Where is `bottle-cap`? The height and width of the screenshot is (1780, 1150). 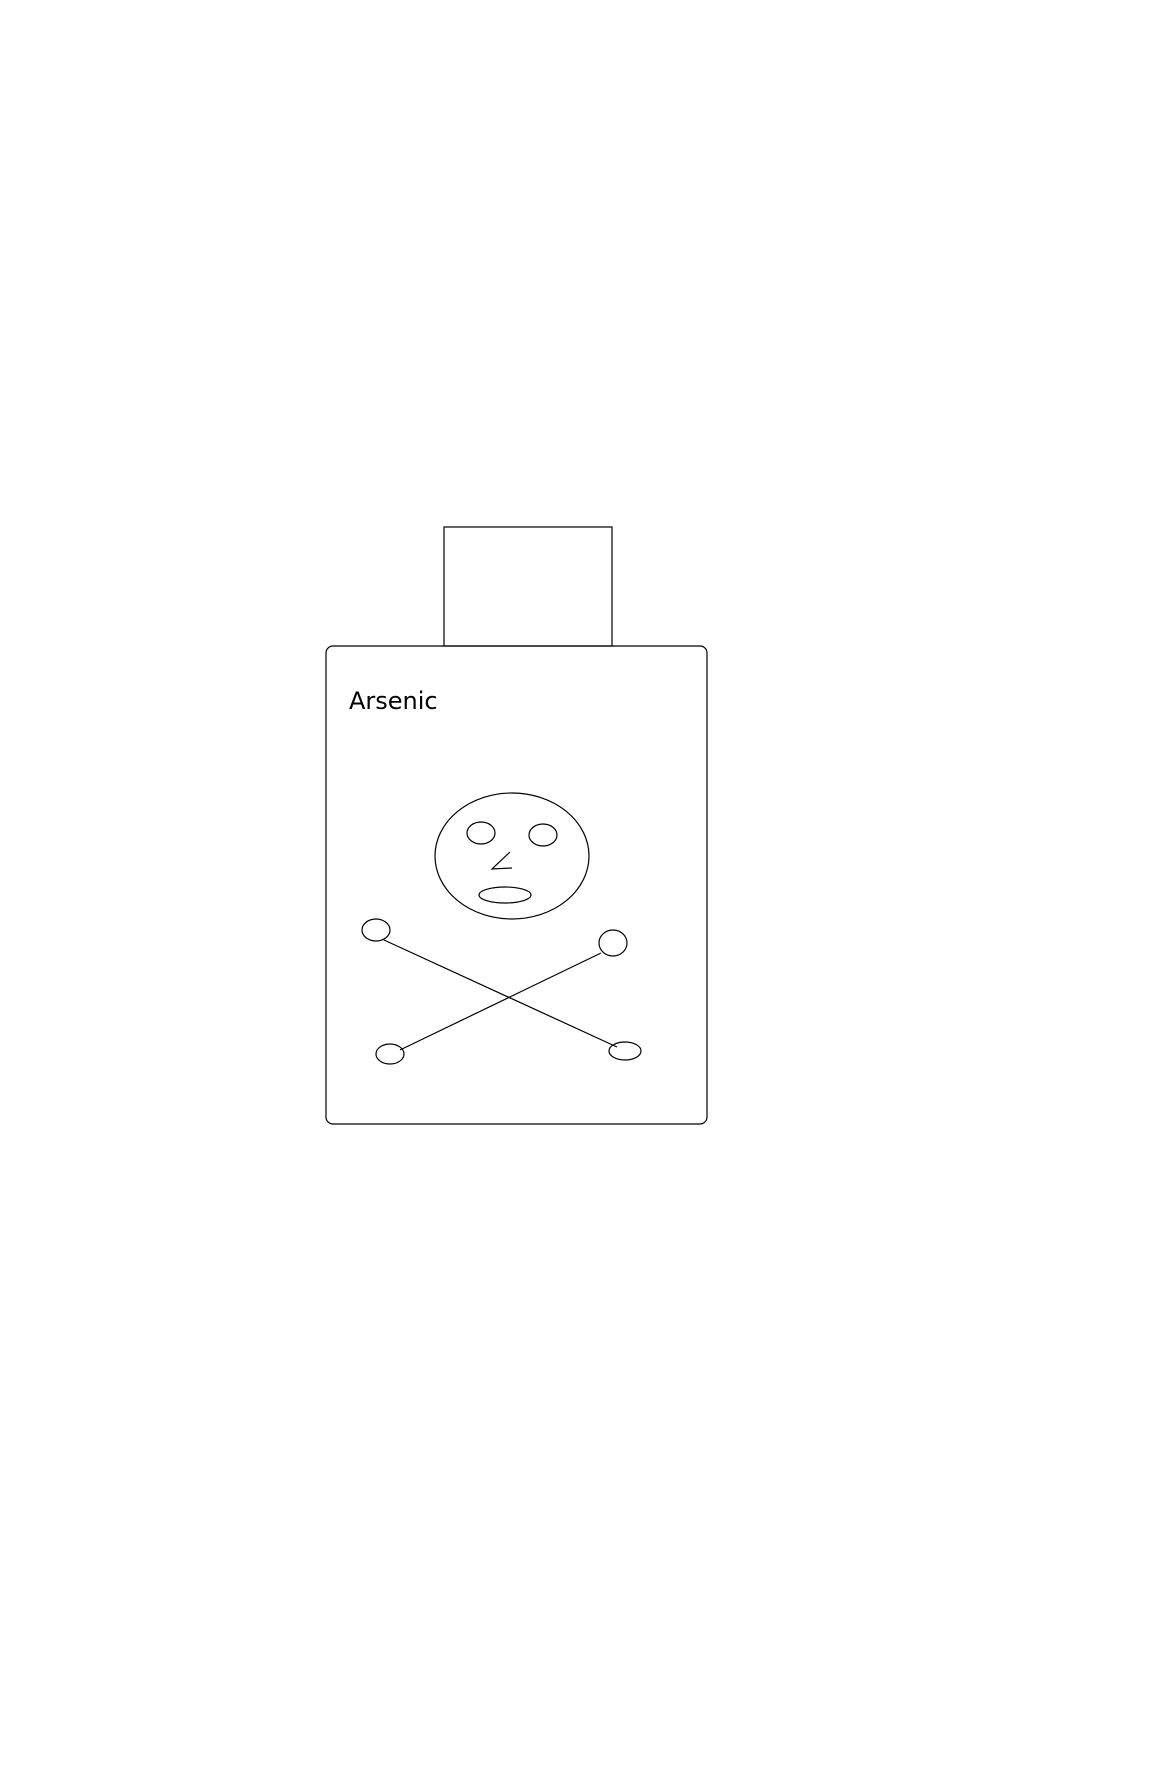 bottle-cap is located at coordinates (528, 586).